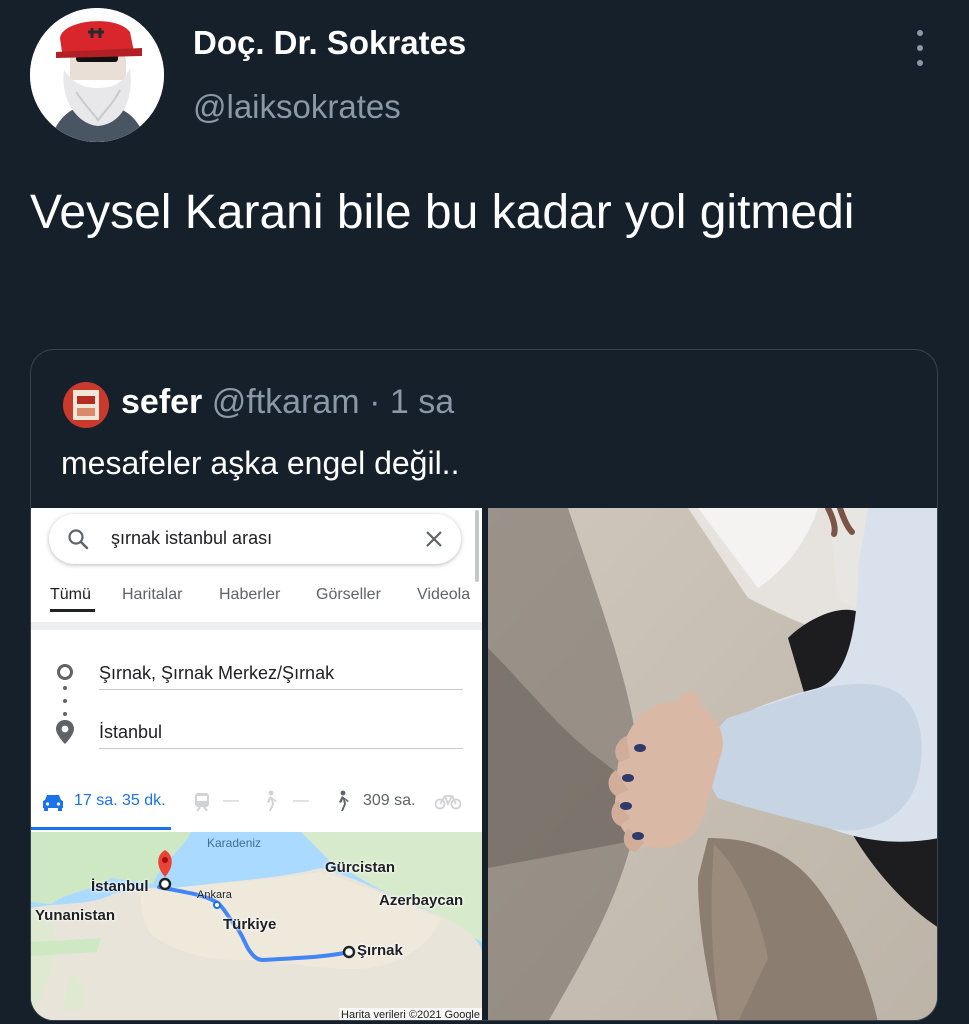  What do you see at coordinates (920, 48) in the screenshot?
I see `more-options-icon` at bounding box center [920, 48].